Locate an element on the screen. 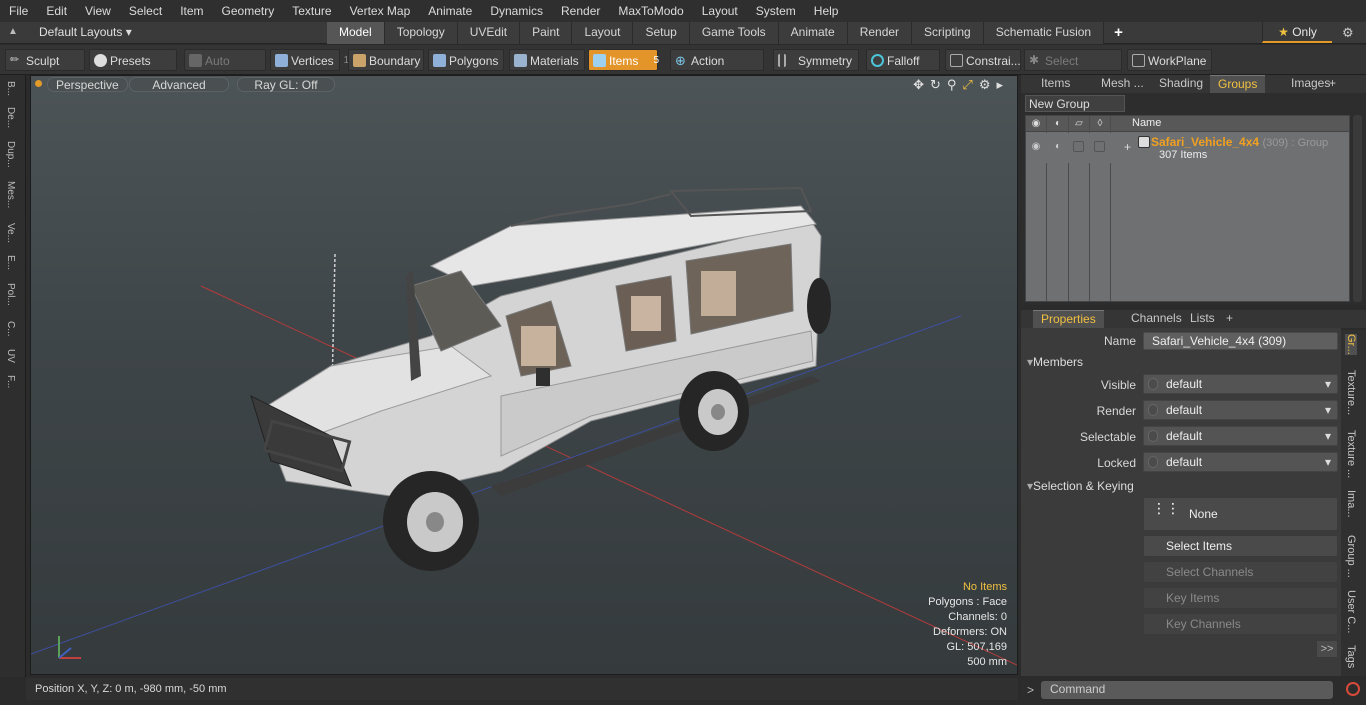  tab-channels: Channels is located at coordinates (1156, 319).